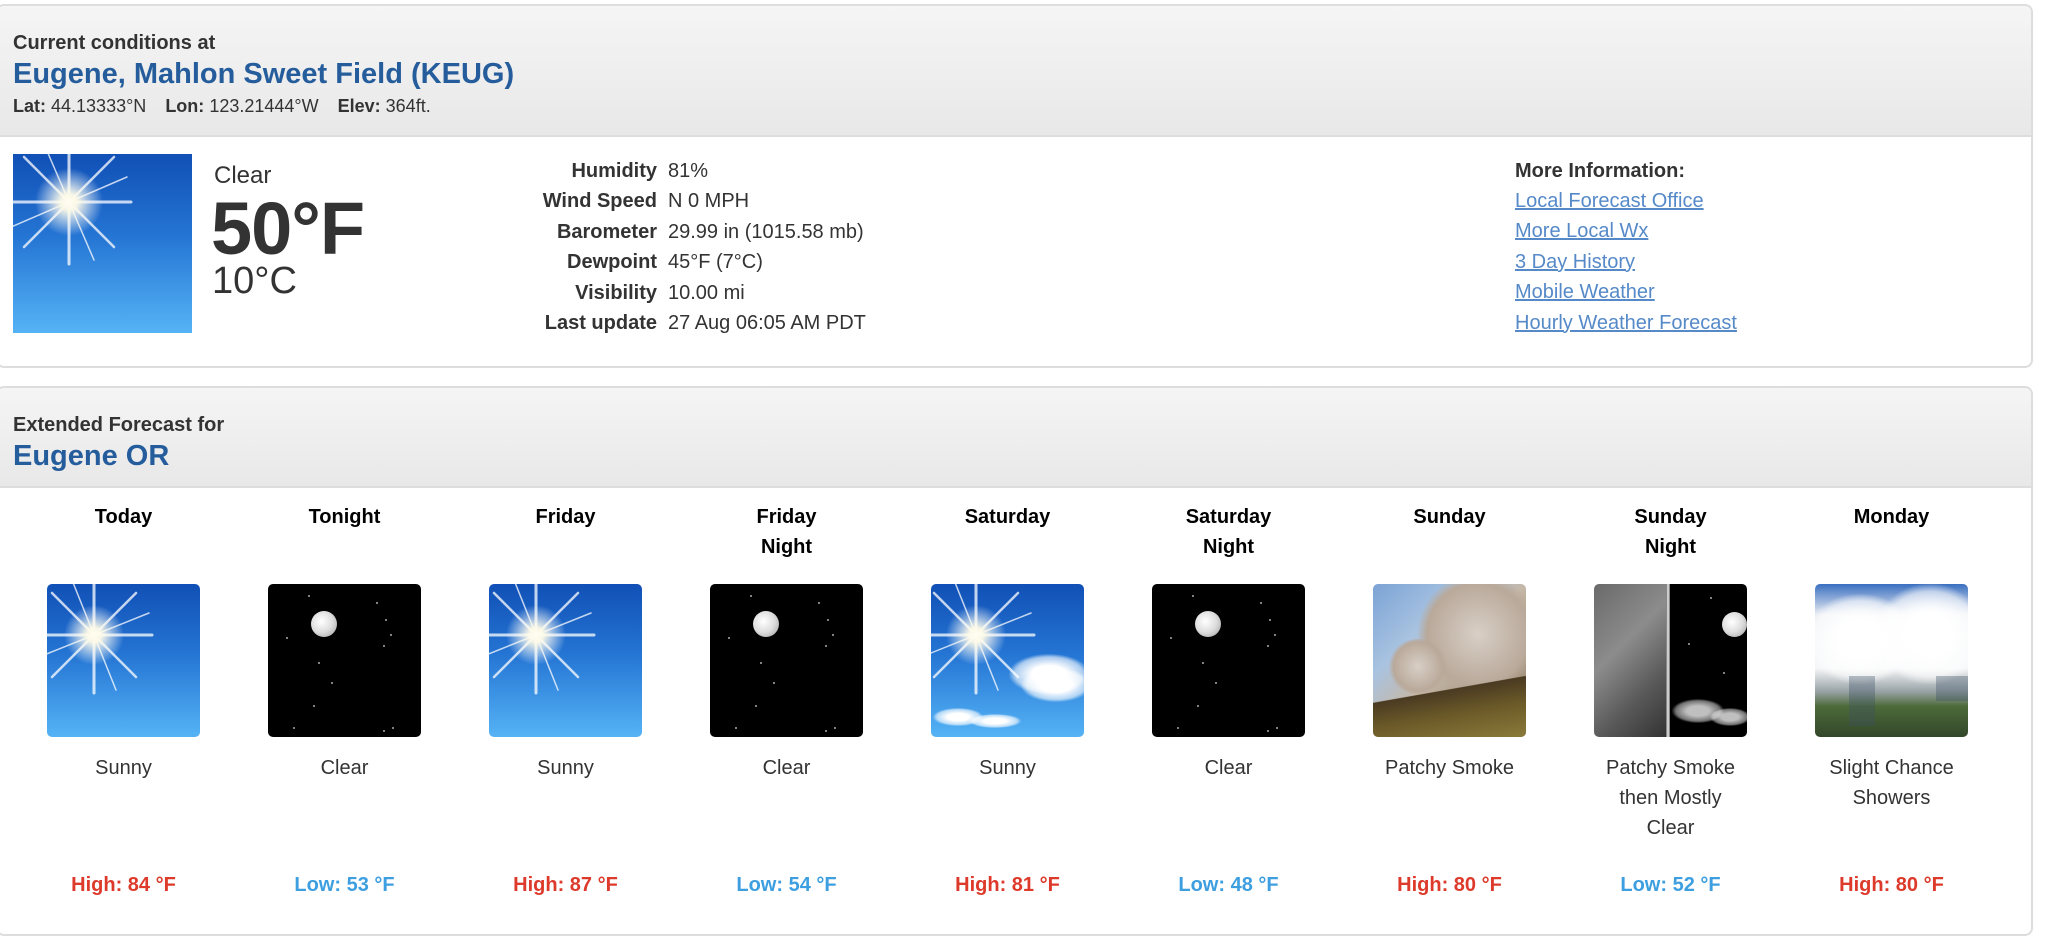 This screenshot has height=936, width=2048. Describe the element at coordinates (99, 106) in the screenshot. I see `lat-value: 44.13333°N` at that location.